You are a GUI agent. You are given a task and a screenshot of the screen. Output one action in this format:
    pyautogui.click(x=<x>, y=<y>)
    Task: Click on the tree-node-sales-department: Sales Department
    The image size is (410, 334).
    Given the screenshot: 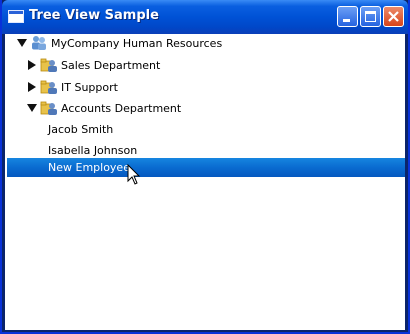 What is the action you would take?
    pyautogui.click(x=127, y=65)
    